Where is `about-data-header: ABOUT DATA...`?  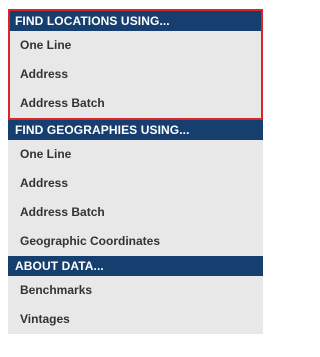
about-data-header: ABOUT DATA... is located at coordinates (135, 266).